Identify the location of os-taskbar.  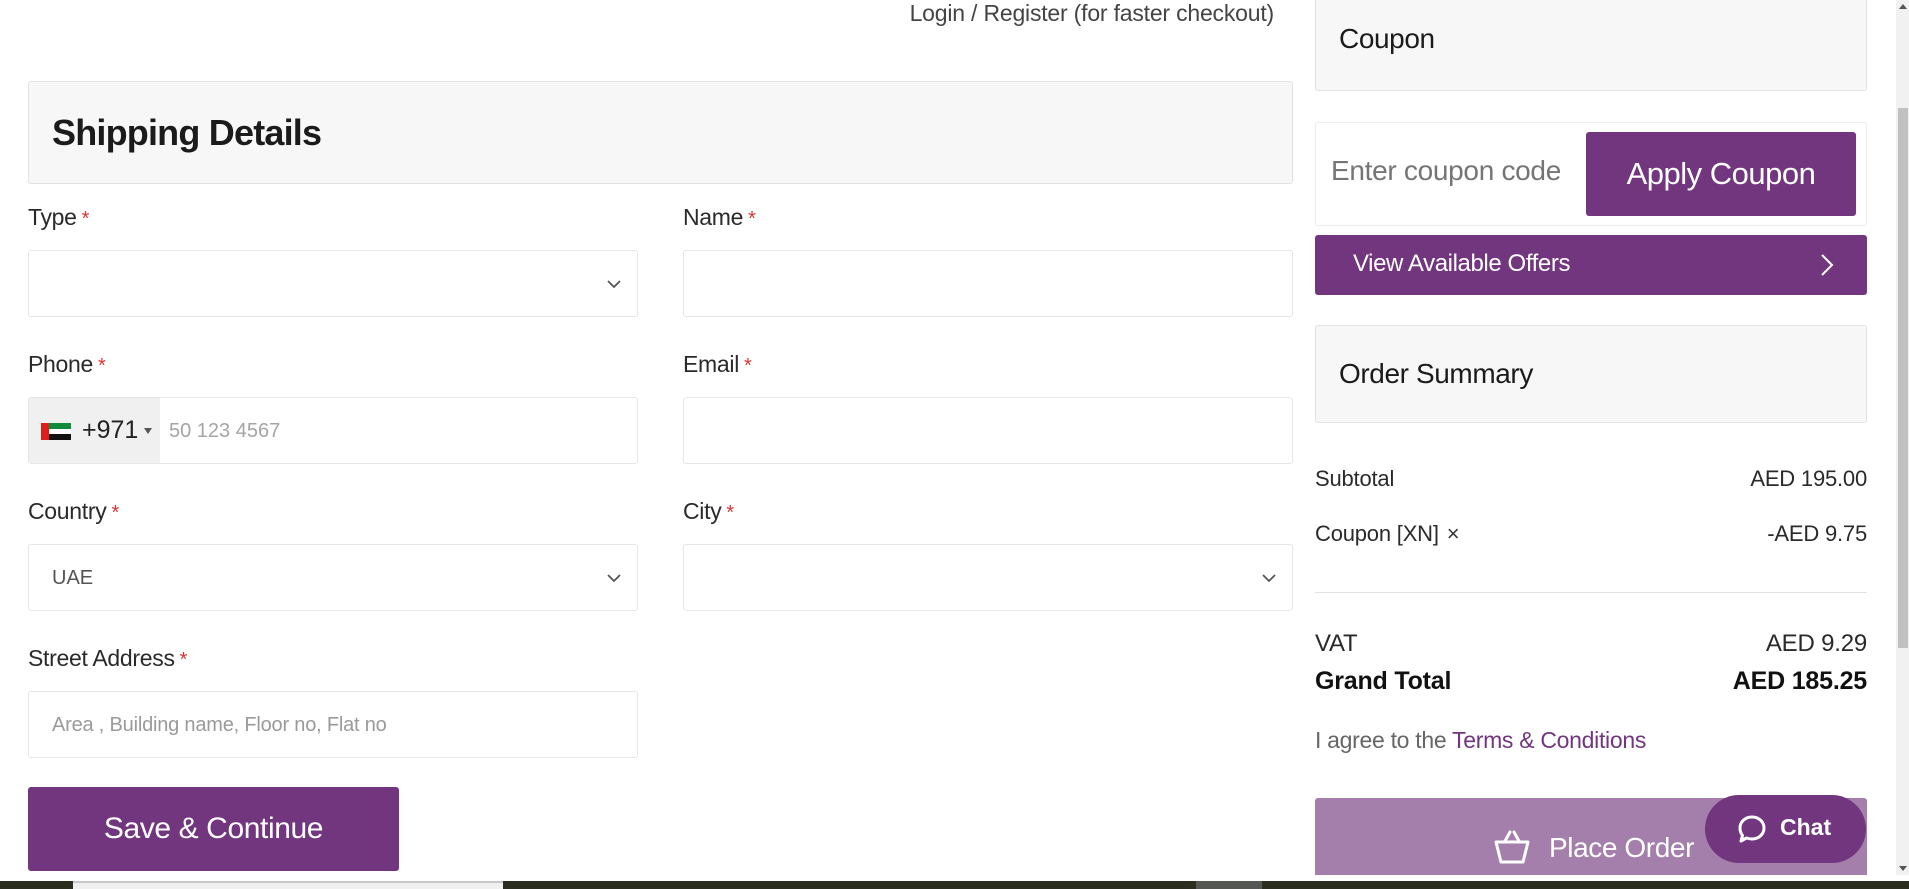
(954, 885).